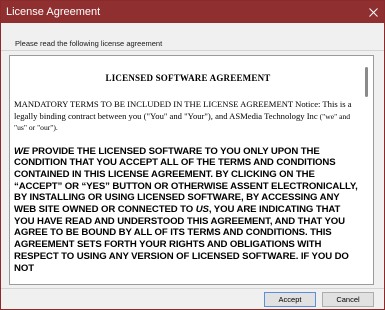  What do you see at coordinates (202, 210) in the screenshot?
I see `terms-us: US` at bounding box center [202, 210].